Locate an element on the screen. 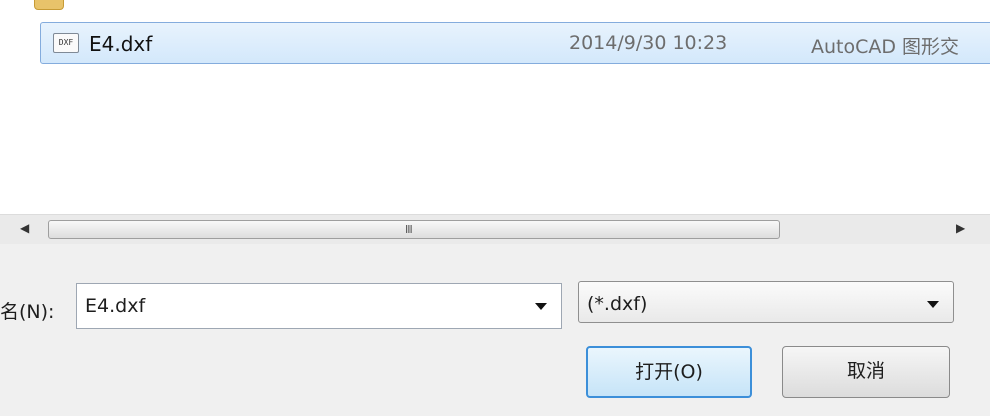  filename-label: 名(N): is located at coordinates (27, 312).